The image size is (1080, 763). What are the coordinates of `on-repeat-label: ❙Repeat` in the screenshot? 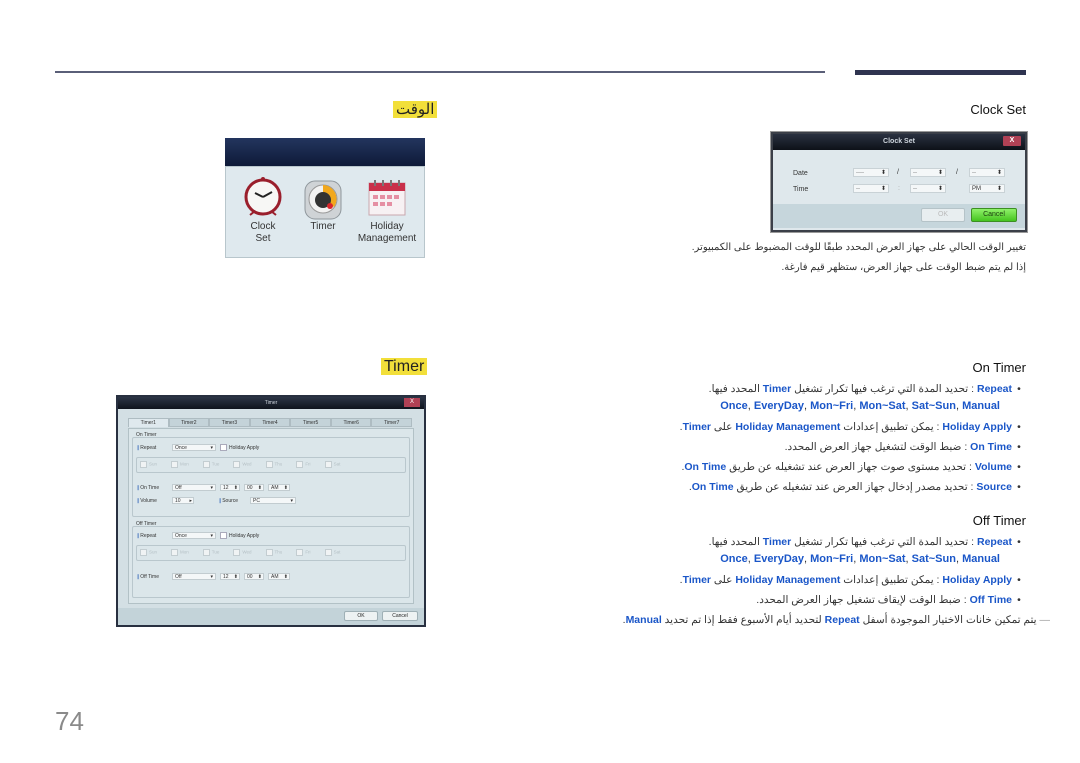 It's located at (146, 448).